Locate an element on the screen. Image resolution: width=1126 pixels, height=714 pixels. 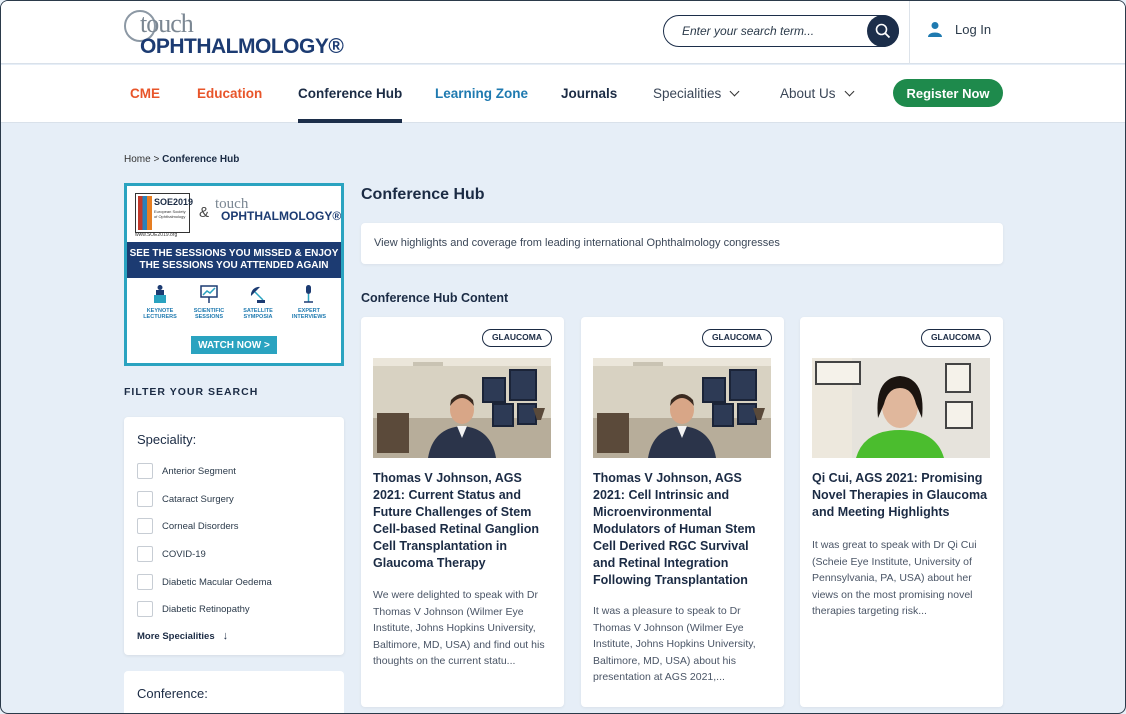
speciality-option: Diabetic Retinopathy is located at coordinates (193, 609).